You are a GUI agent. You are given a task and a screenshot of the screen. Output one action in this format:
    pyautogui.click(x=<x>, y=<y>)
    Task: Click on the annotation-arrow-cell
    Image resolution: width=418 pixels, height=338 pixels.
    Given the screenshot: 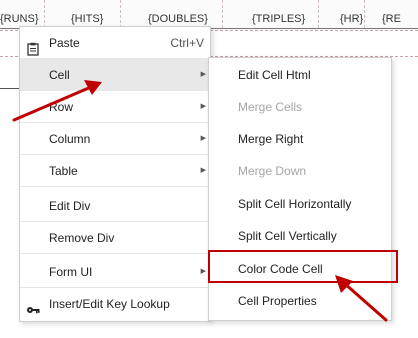 What is the action you would take?
    pyautogui.click(x=57, y=101)
    